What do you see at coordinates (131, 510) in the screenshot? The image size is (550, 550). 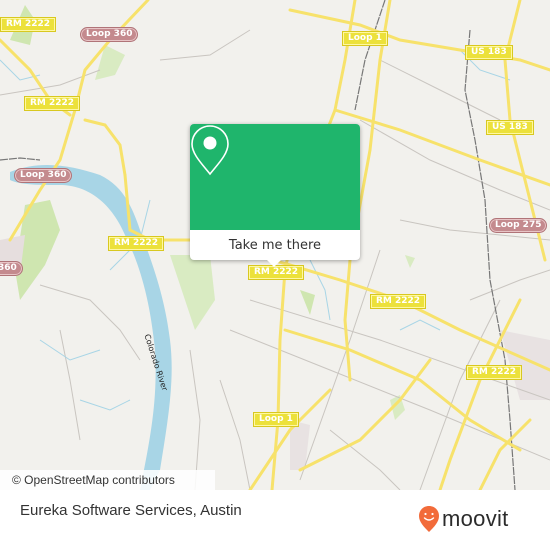 I see `place-name: Eureka Software Services, Austin` at bounding box center [131, 510].